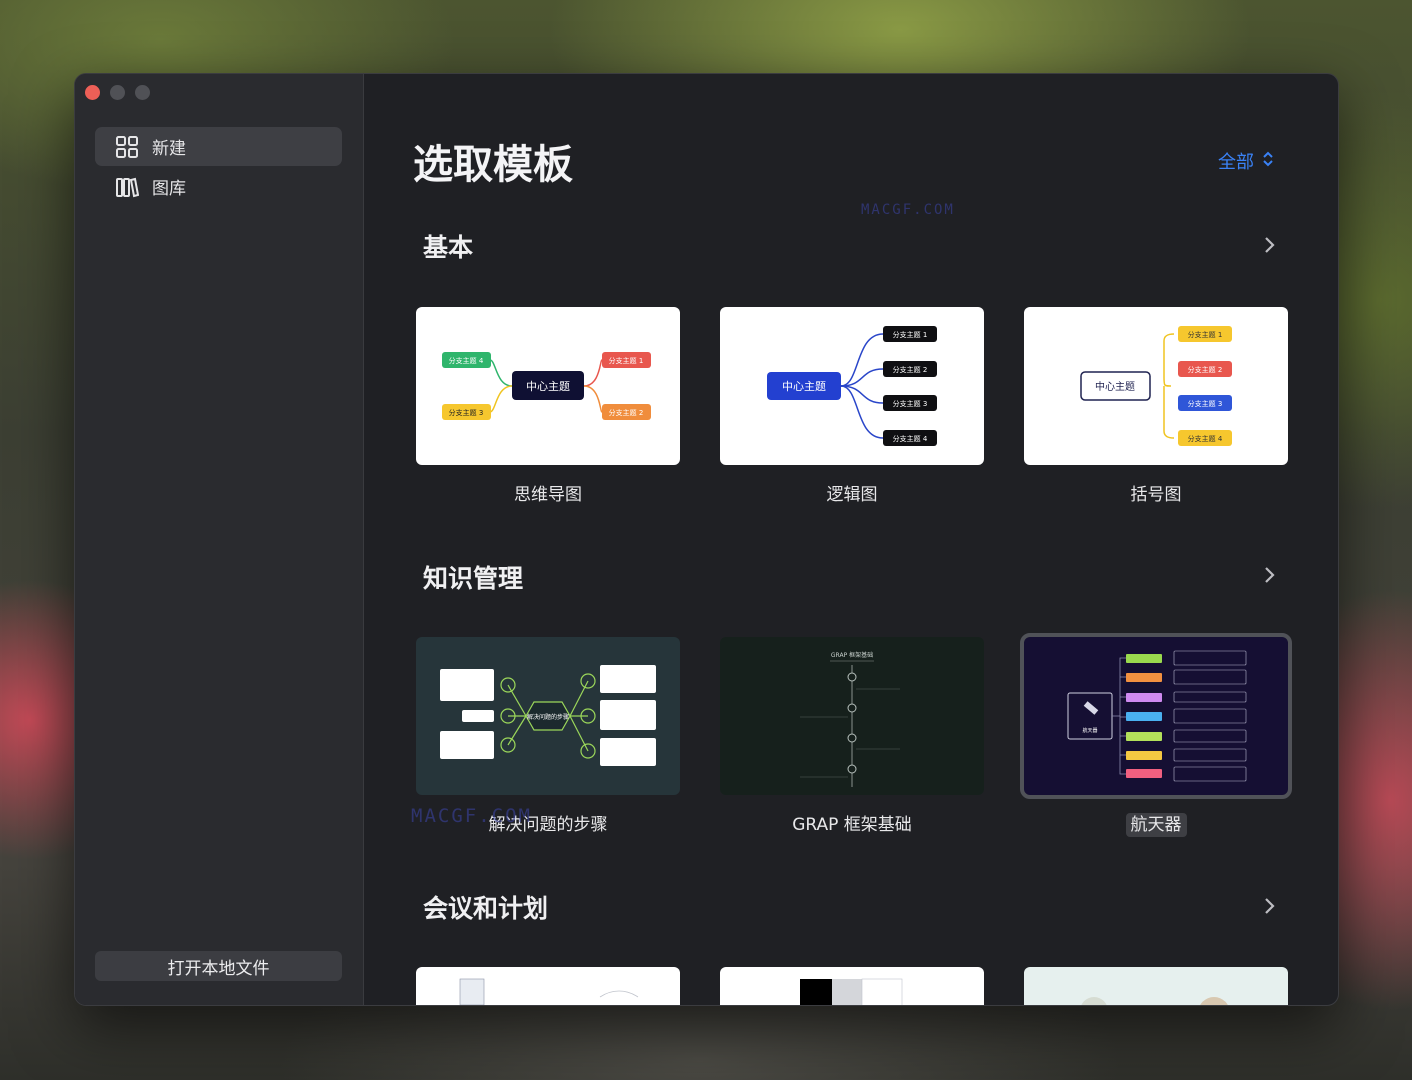  What do you see at coordinates (852, 386) in the screenshot?
I see `template-card-logic-chart: 中心主题 分支主题 1 分支主题 2 分支主题 3 分支主题 4` at bounding box center [852, 386].